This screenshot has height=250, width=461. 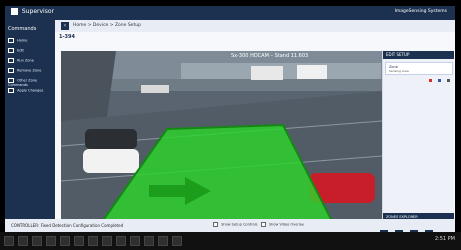 What do you see at coordinates (65, 26) in the screenshot?
I see `back-button: ‹` at bounding box center [65, 26].